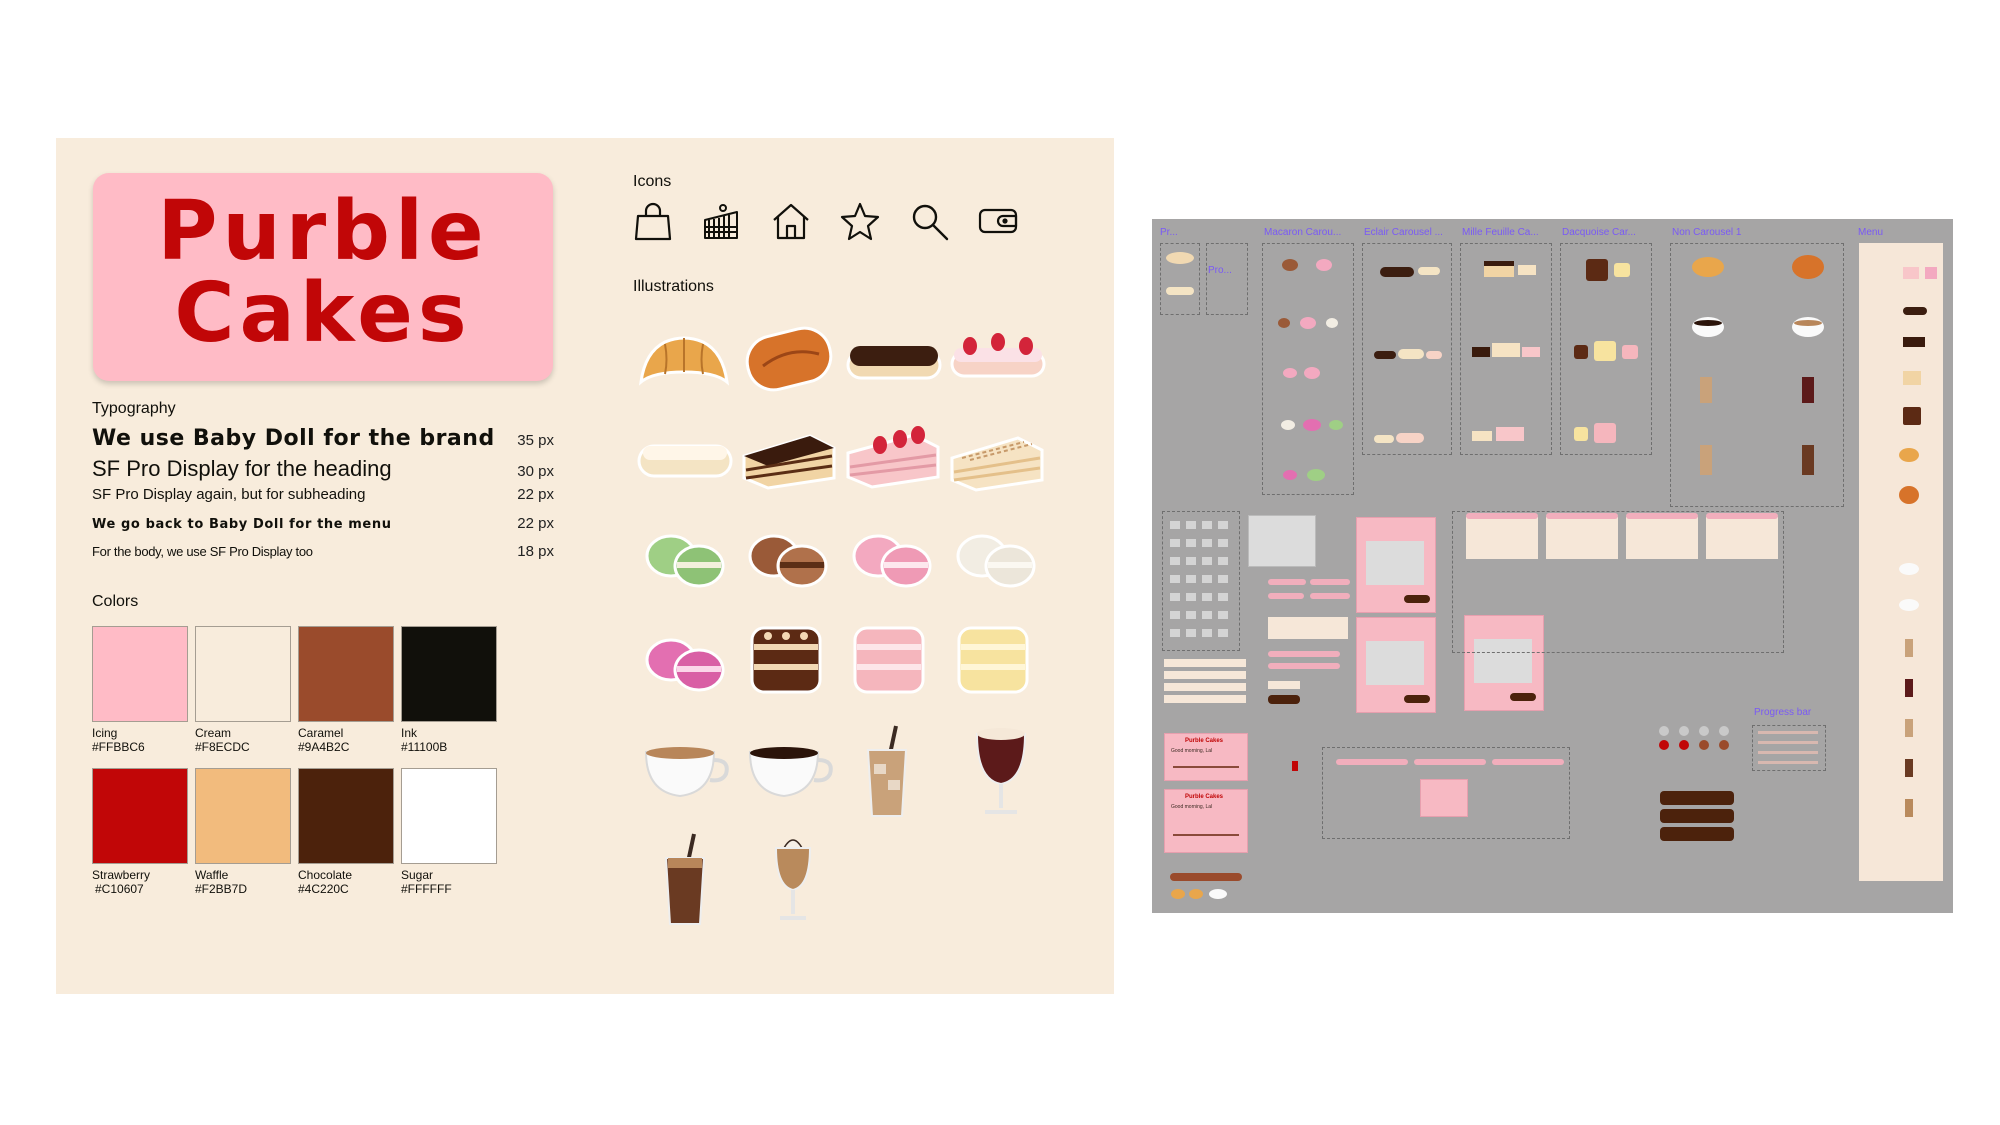 The height and width of the screenshot is (1125, 2000). What do you see at coordinates (685, 561) in the screenshot?
I see `pistachio-macaron-illustration` at bounding box center [685, 561].